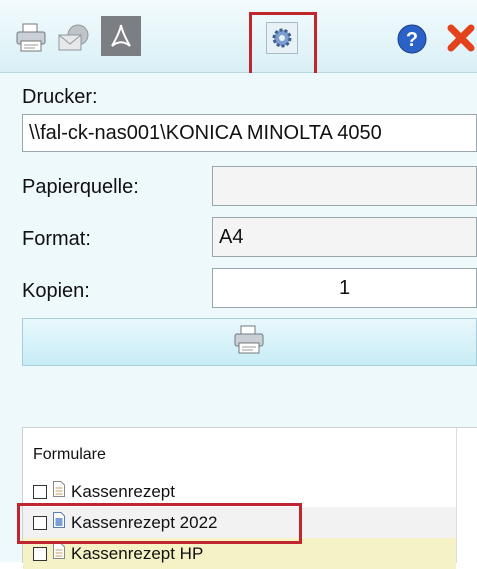  I want to click on printer-field: \\fal-ck-nas001\KONICA MINOLTA 4050, so click(249, 133).